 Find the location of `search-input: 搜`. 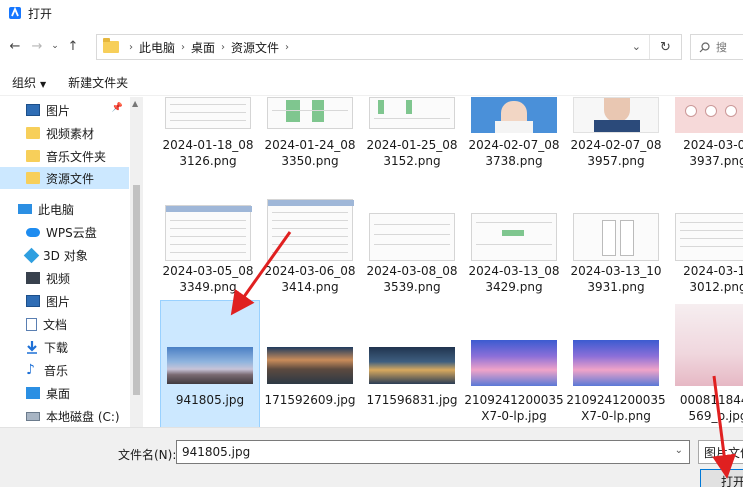

search-input: 搜 is located at coordinates (716, 47).